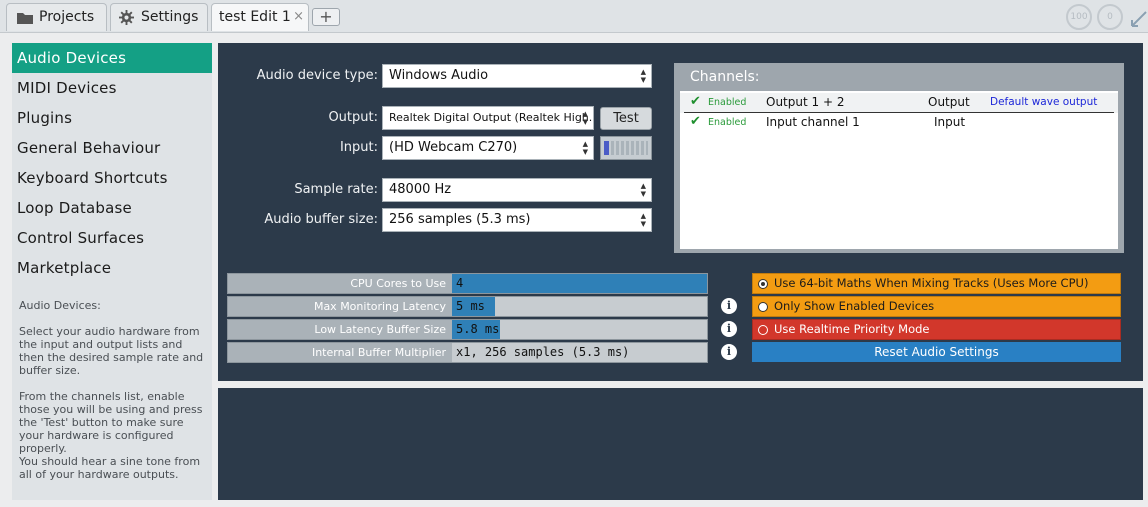 This screenshot has height=507, width=1148. I want to click on buffer-size-select: 256 samples (5.3 ms) ▲ ▼, so click(517, 220).